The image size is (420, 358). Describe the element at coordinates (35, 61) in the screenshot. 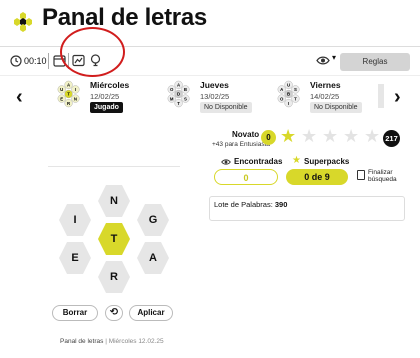

I see `timer-value: 00:10` at that location.